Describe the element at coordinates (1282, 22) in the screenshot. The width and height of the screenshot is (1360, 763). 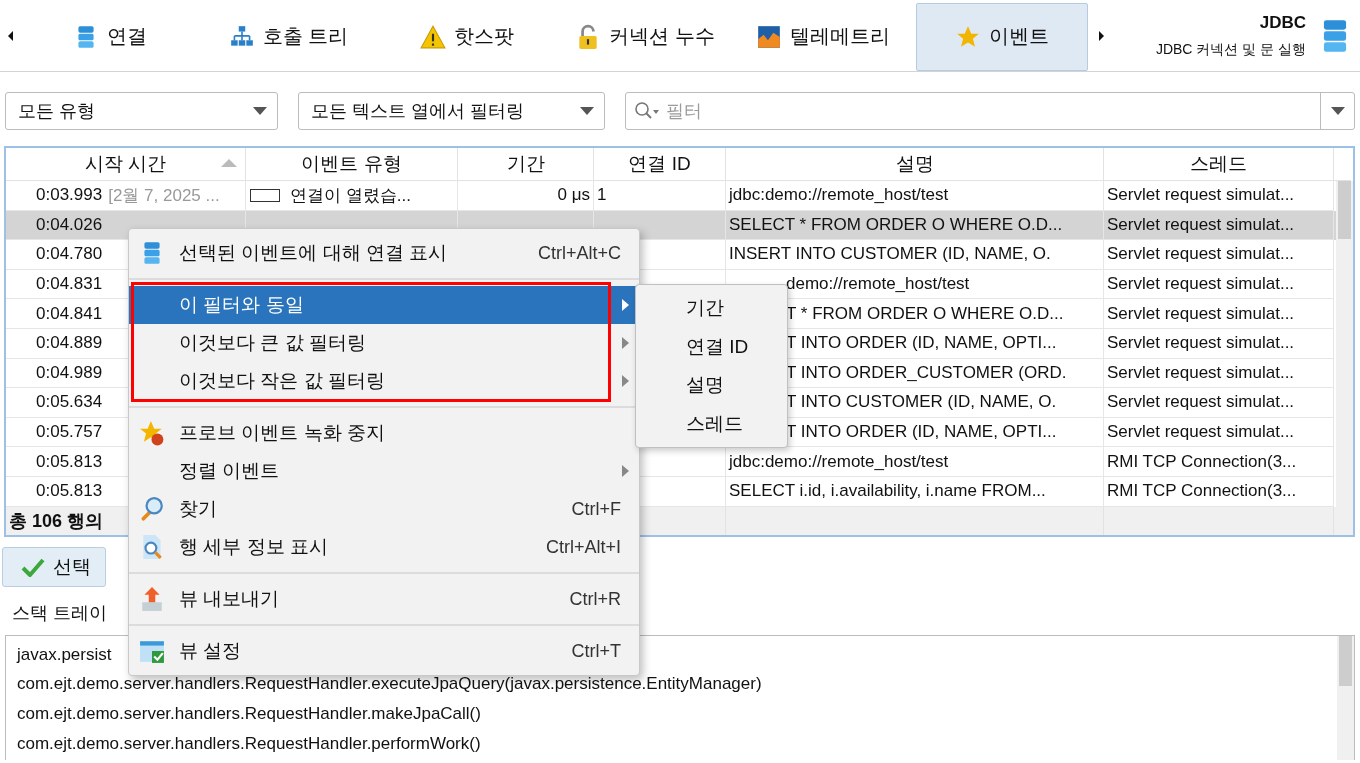
I see `section-title: JDBC` at that location.